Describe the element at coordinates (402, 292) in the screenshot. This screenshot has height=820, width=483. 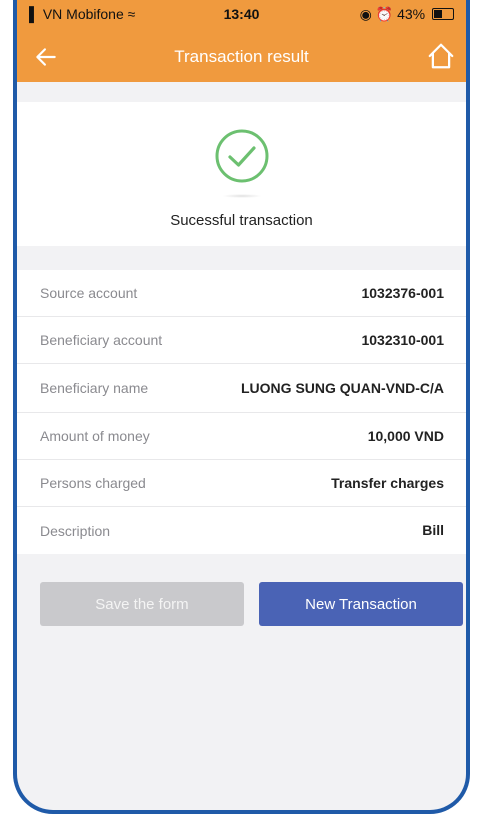
I see `detail-value: 1032376-001` at that location.